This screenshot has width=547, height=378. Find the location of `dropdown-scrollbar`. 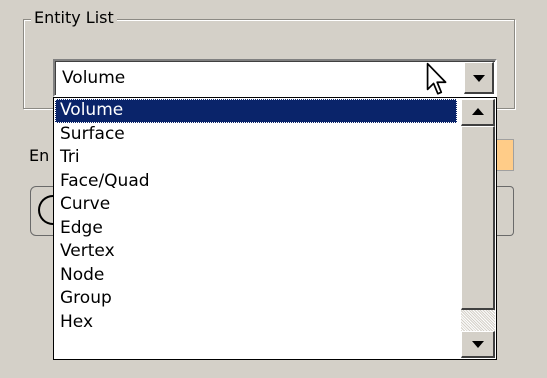

dropdown-scrollbar is located at coordinates (478, 228).